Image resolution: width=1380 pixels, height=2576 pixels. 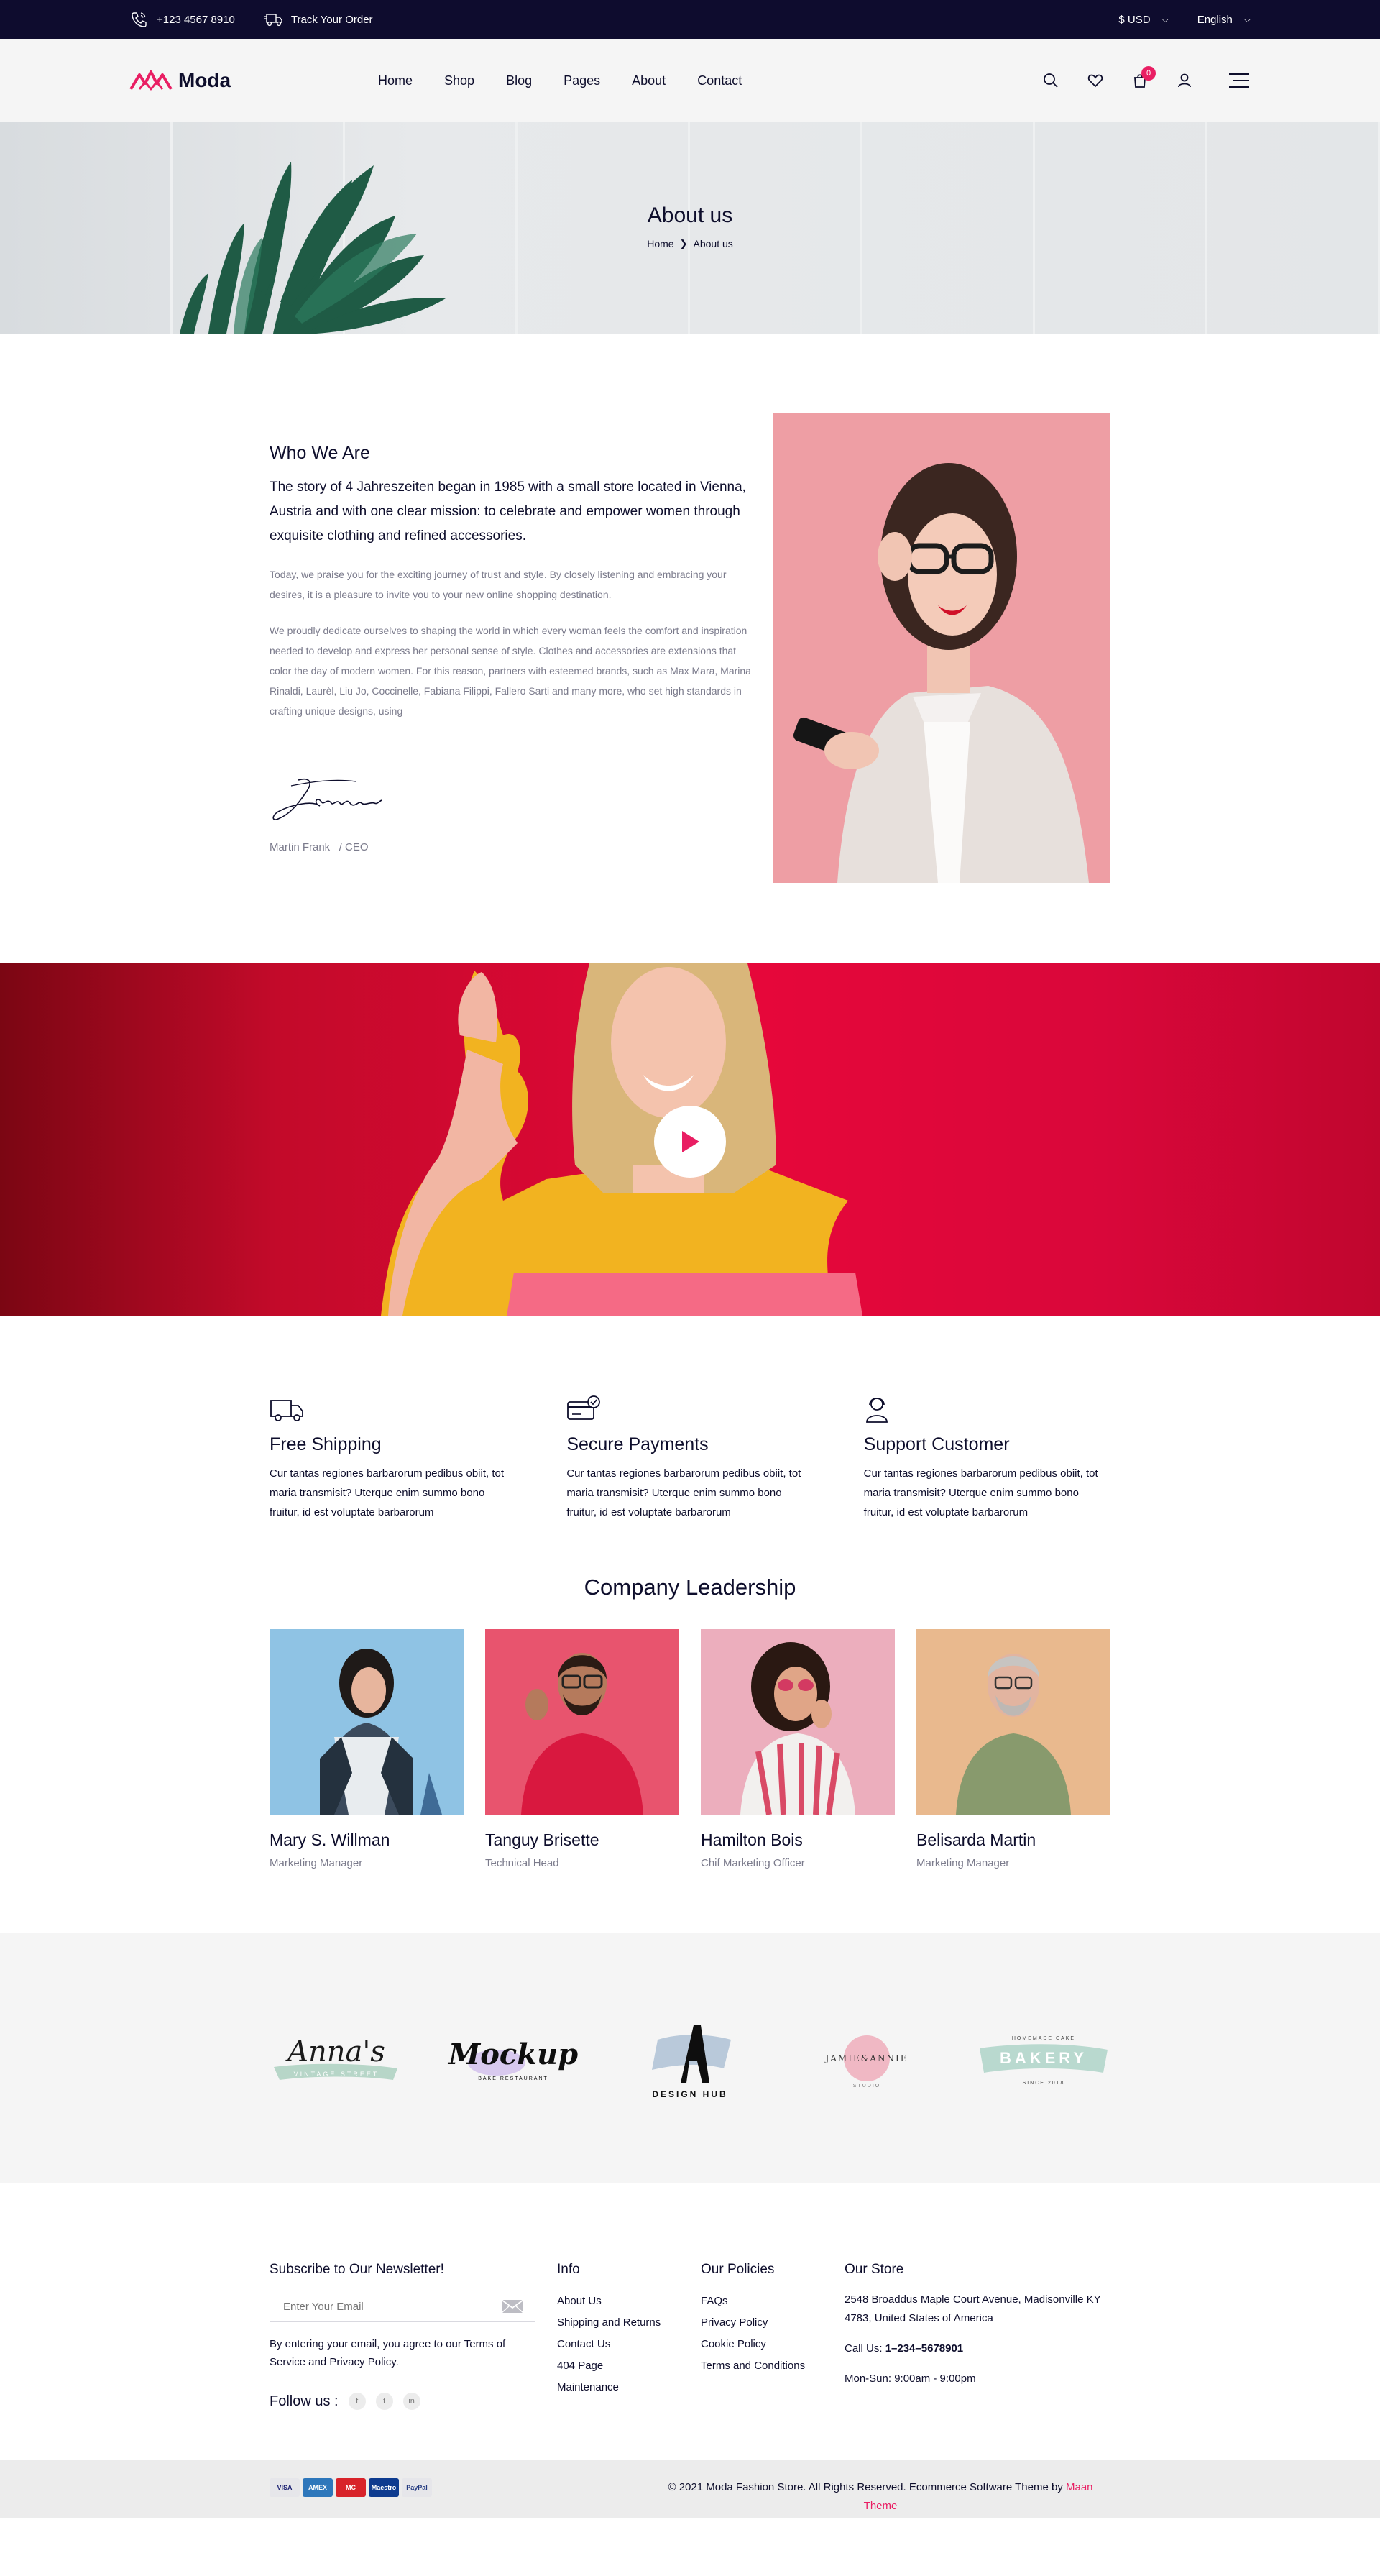 What do you see at coordinates (629, 2387) in the screenshot?
I see `footer-link-maintenance: Maintenance` at bounding box center [629, 2387].